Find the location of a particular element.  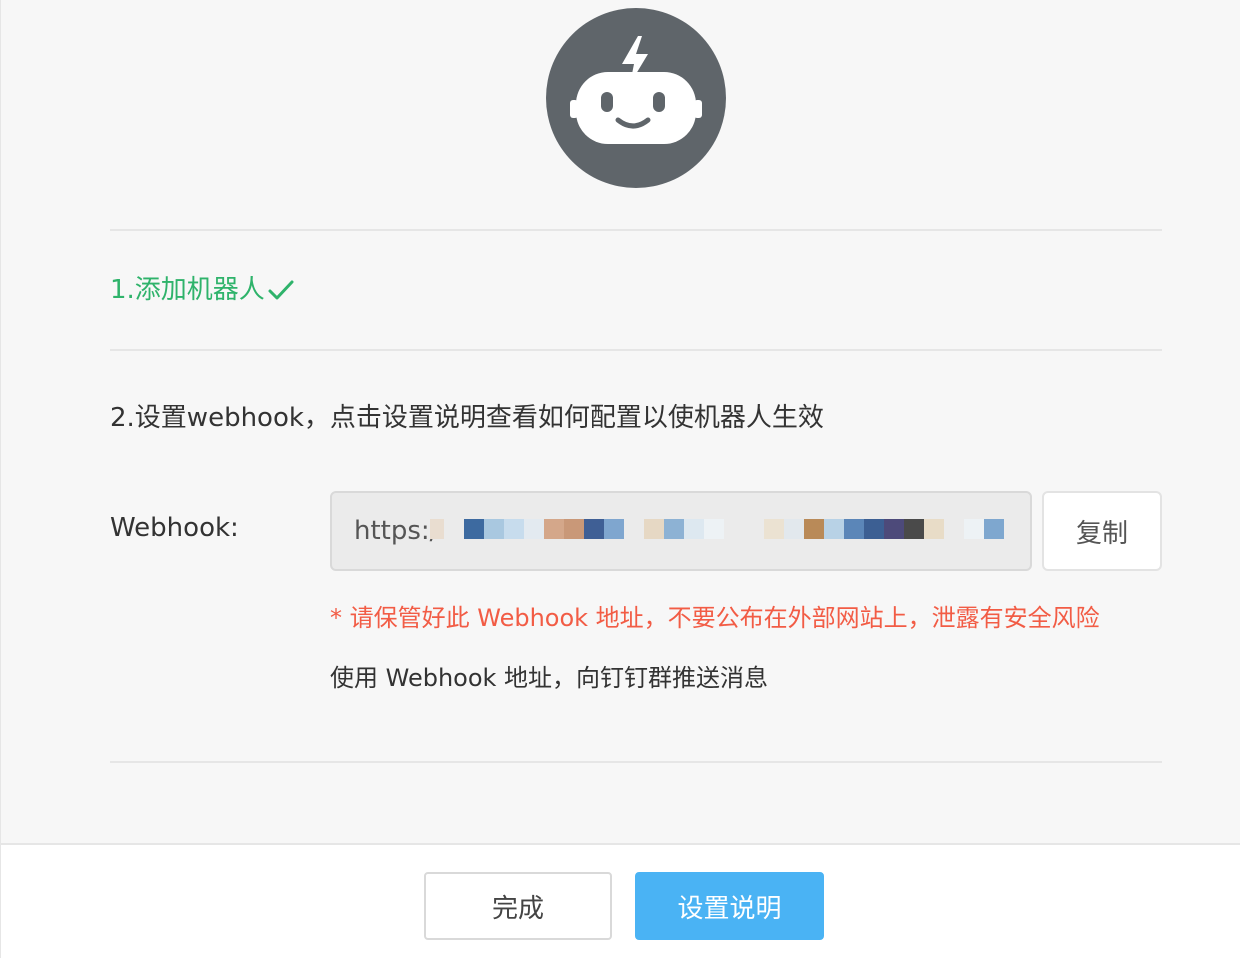

webhook-label: Webhook: is located at coordinates (174, 528).